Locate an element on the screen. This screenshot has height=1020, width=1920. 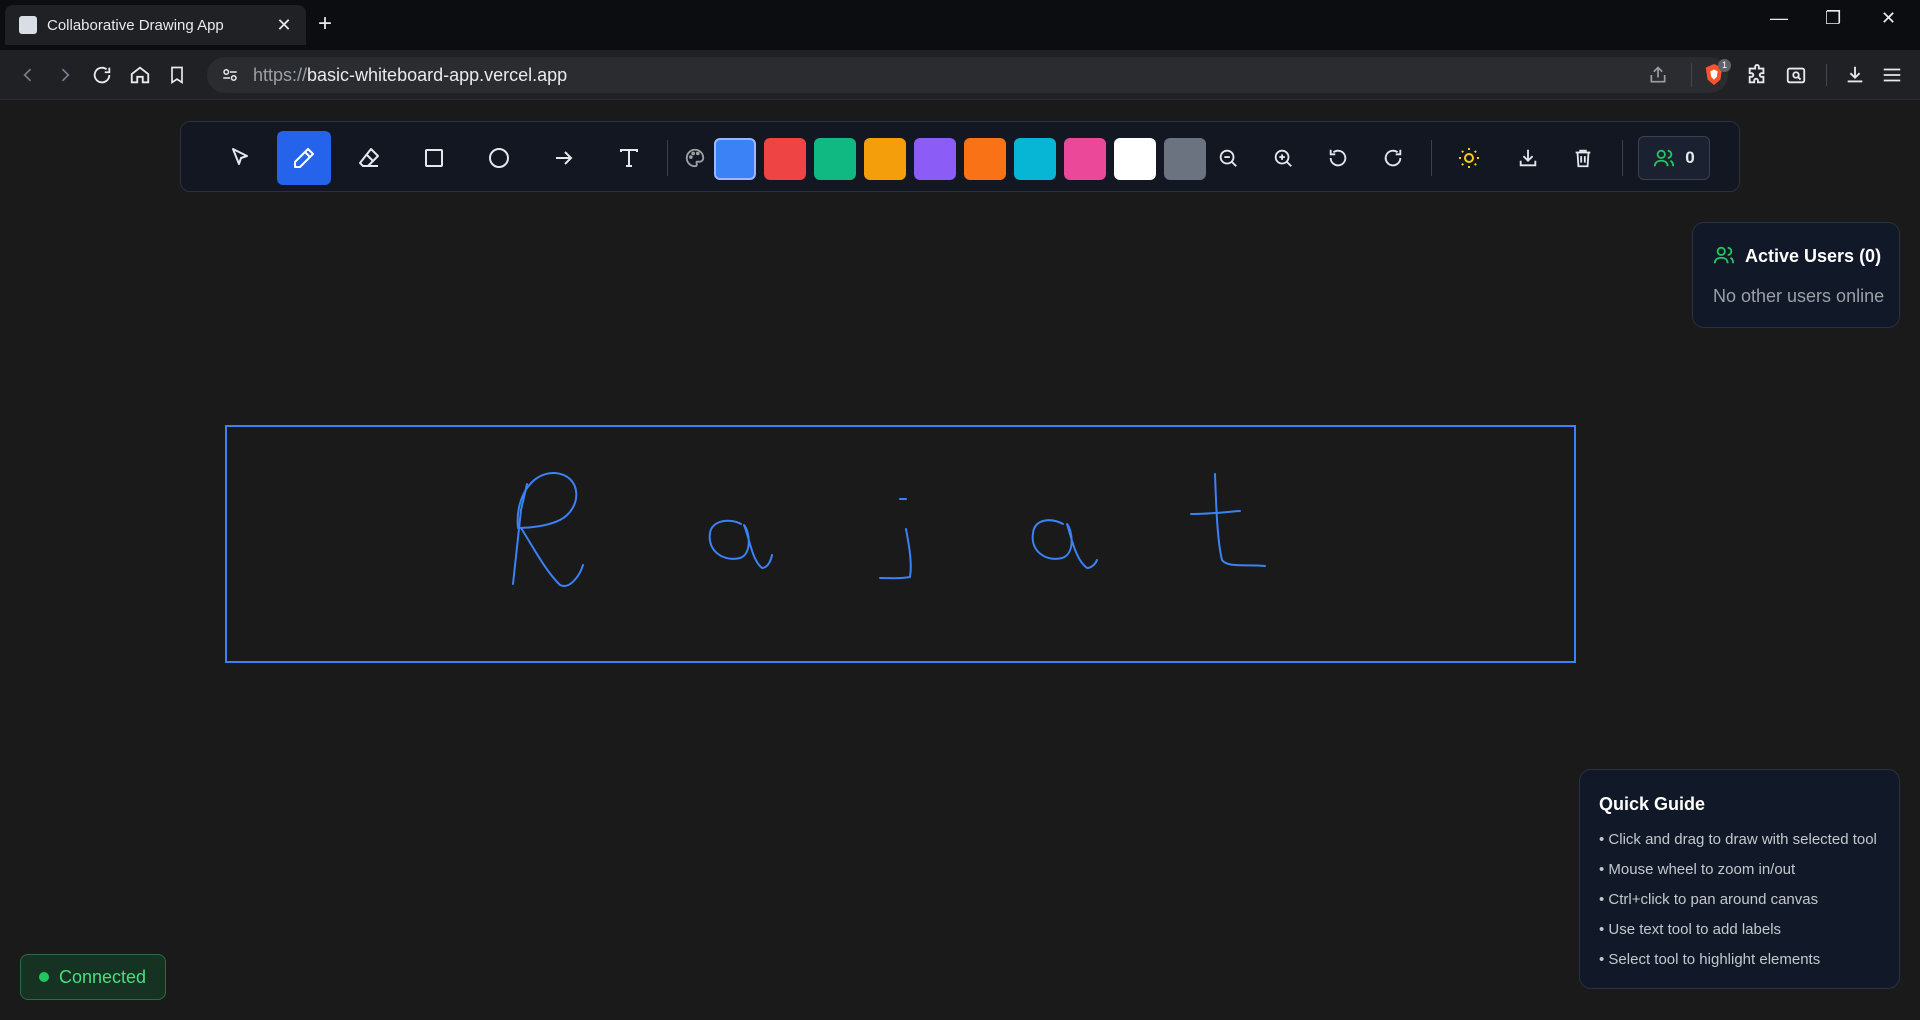
text-icon is located at coordinates (629, 158).